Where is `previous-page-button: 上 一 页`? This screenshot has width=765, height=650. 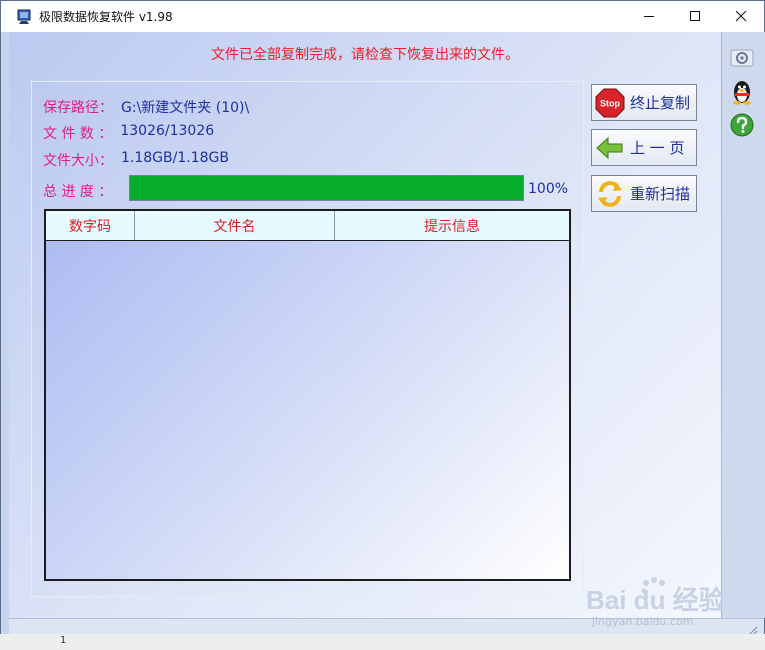 previous-page-button: 上 一 页 is located at coordinates (644, 147).